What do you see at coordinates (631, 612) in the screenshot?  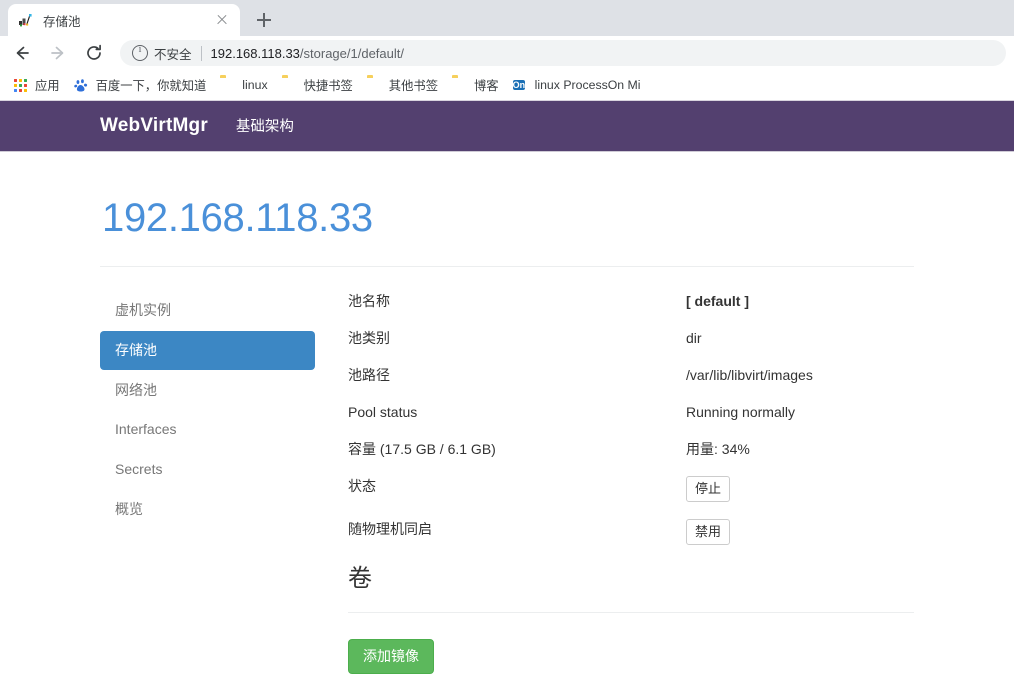 I see `volumes-divider` at bounding box center [631, 612].